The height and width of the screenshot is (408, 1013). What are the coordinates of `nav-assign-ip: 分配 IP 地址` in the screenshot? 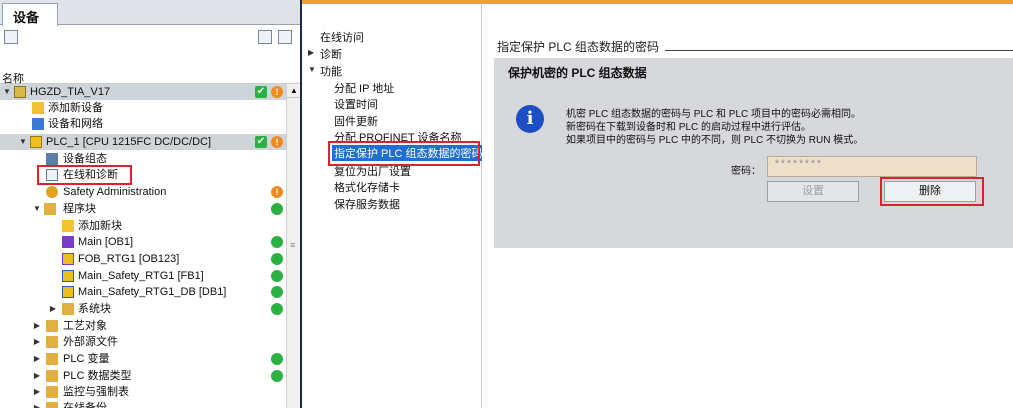 It's located at (364, 88).